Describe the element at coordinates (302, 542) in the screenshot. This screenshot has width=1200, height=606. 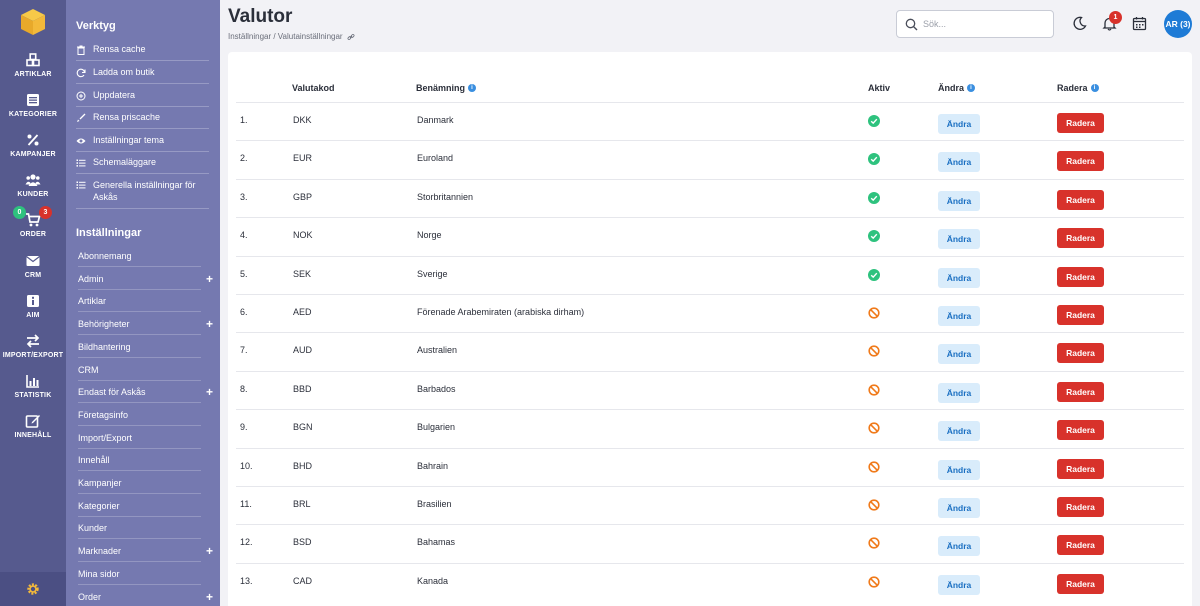
I see `currency-code: BSD` at that location.